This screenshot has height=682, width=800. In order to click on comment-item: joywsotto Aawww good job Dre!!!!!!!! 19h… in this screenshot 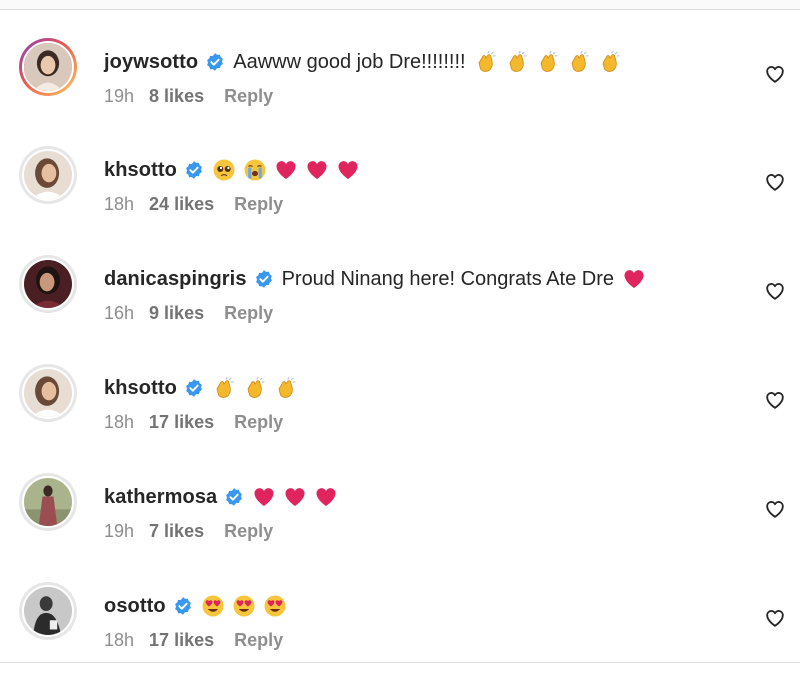, I will do `click(400, 88)`.